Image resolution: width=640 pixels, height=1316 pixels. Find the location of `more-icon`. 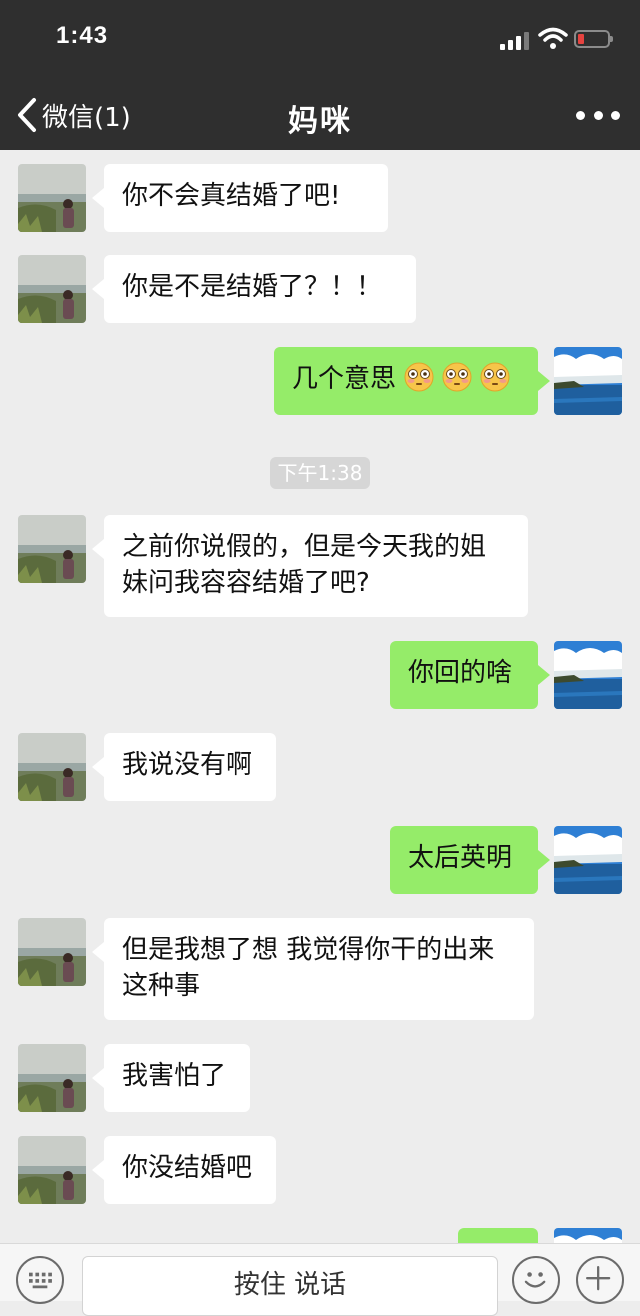

more-icon is located at coordinates (580, 115).